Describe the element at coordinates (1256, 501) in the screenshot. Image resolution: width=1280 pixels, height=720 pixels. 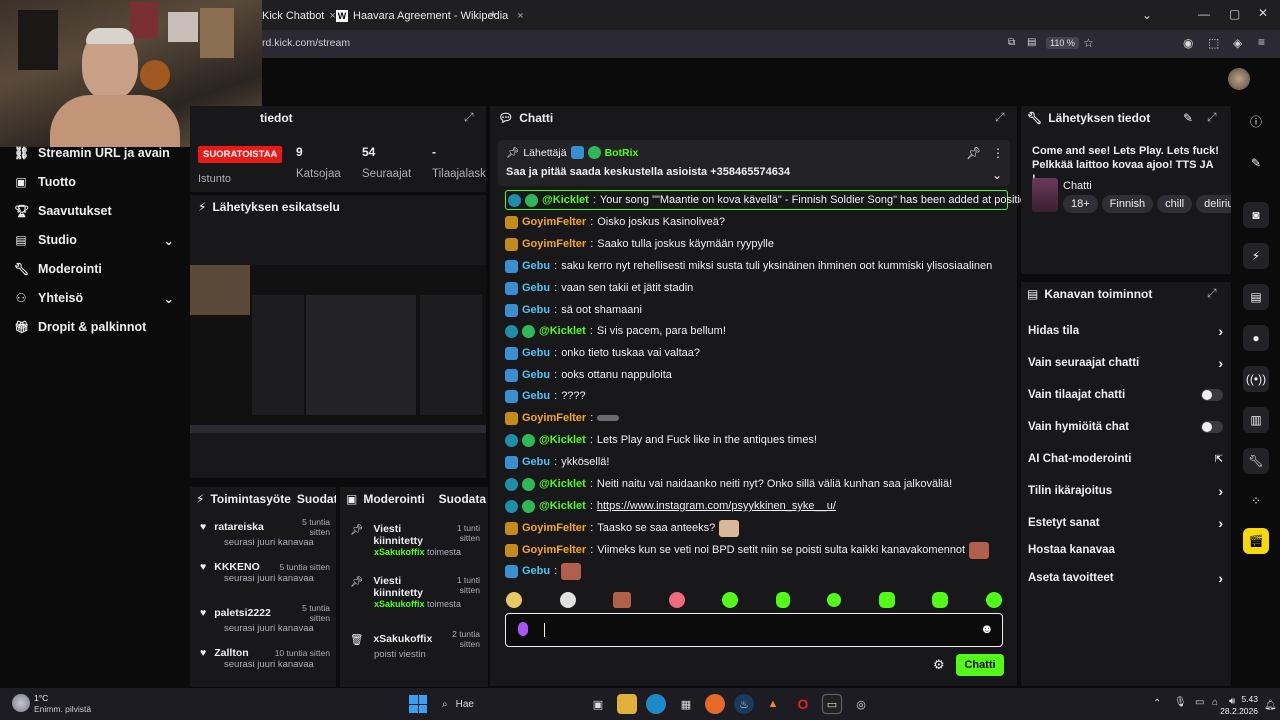
I see `apps-icon: ⁘` at that location.